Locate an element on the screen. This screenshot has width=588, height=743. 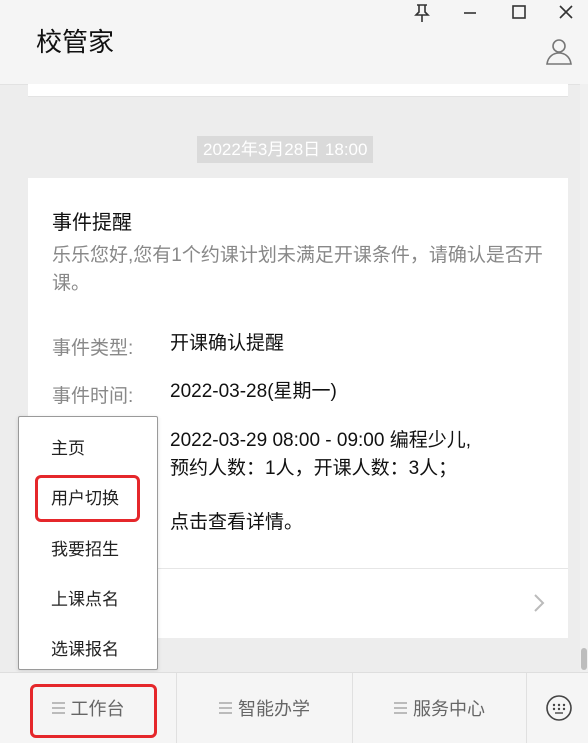
workbench-popup-menu: 主页 用户切换 我要招生 上课点名 选课报名 is located at coordinates (88, 543).